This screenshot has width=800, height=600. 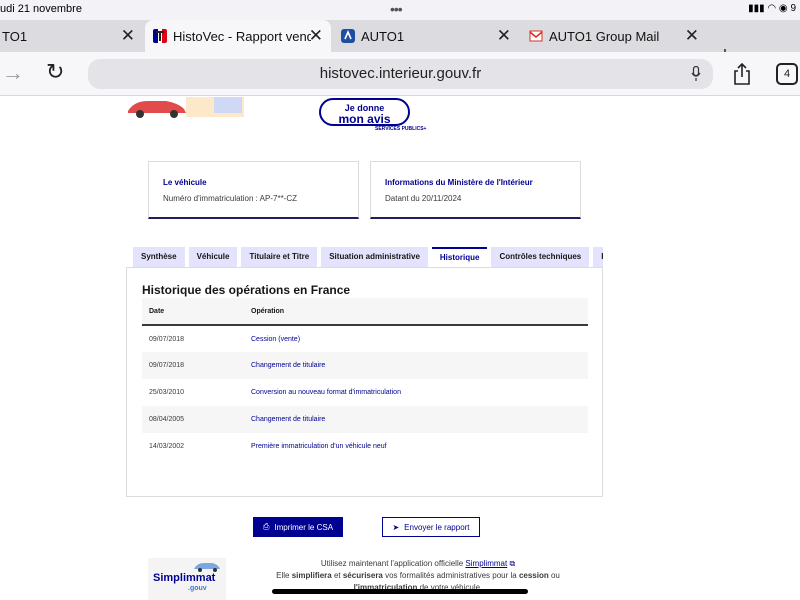 I want to click on send-label: Envoyer le rapport, so click(x=437, y=527).